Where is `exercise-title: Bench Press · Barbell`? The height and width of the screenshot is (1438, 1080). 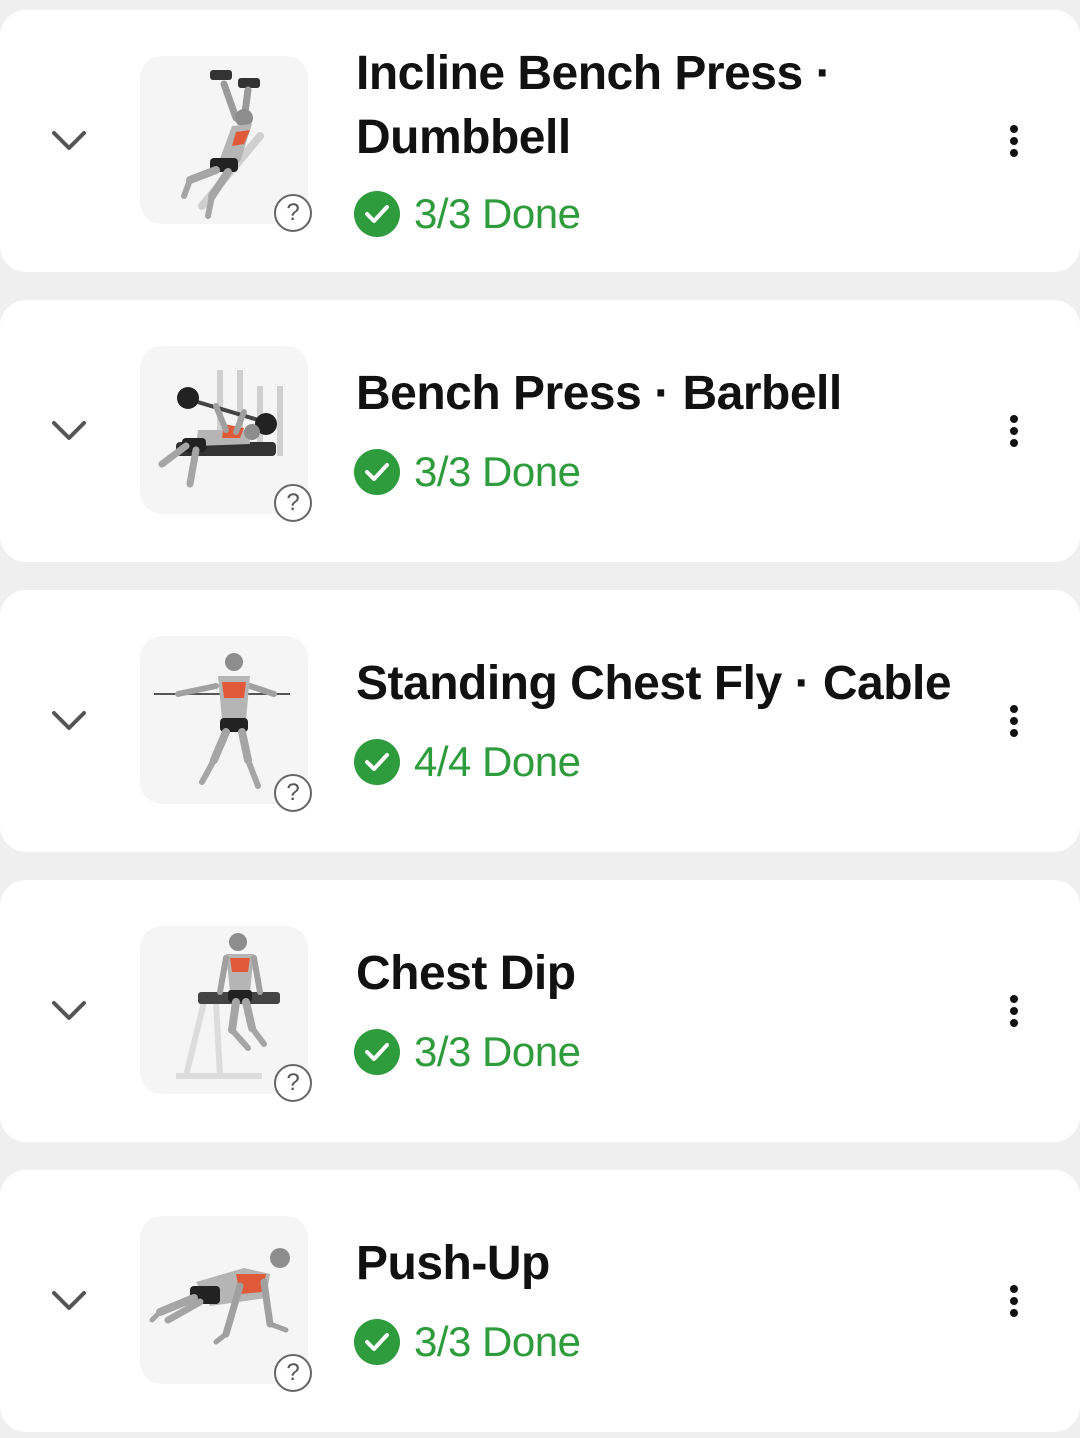 exercise-title: Bench Press · Barbell is located at coordinates (666, 394).